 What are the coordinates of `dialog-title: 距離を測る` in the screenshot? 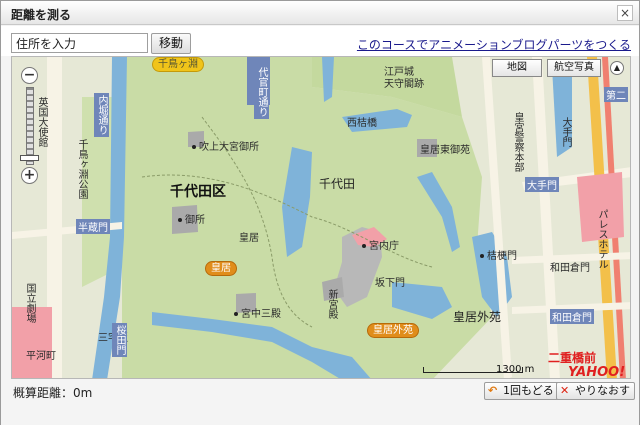 It's located at (41, 15).